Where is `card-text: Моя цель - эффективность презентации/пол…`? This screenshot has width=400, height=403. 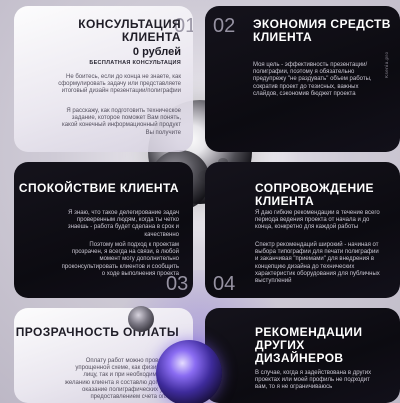
card-text: Моя цель - эффективность презентации/пол… is located at coordinates (312, 79).